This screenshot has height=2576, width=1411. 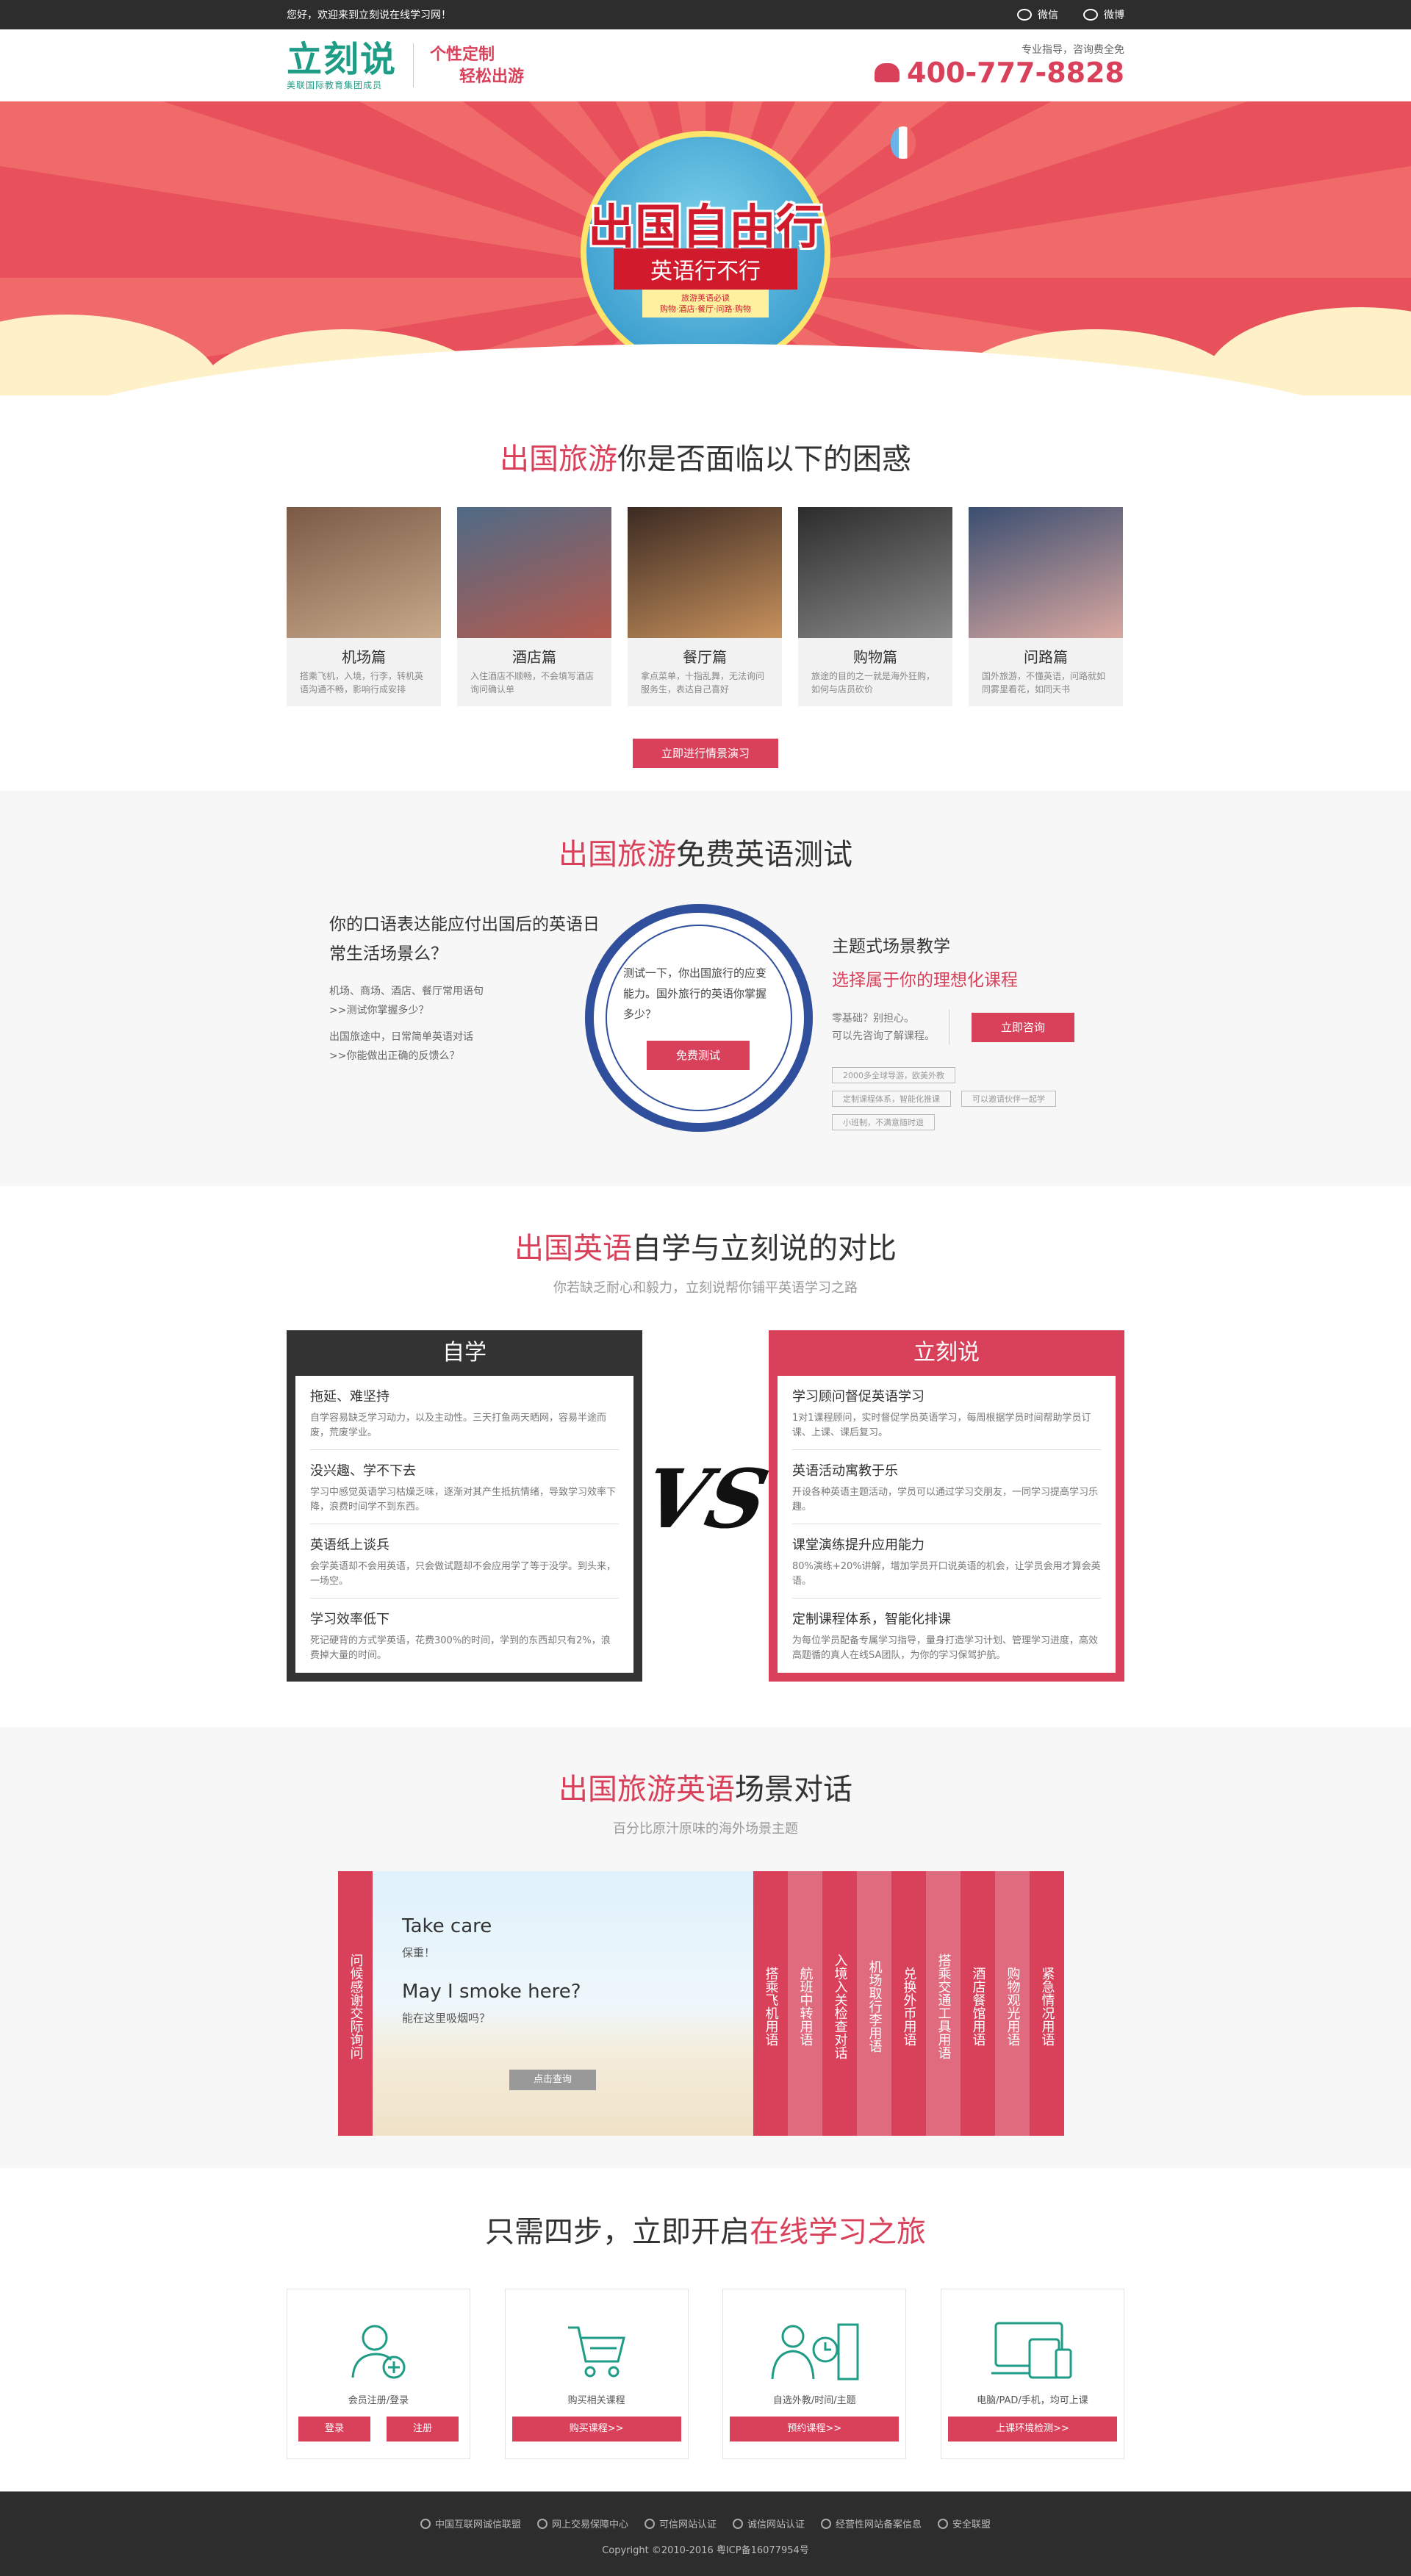 What do you see at coordinates (1023, 1027) in the screenshot?
I see `consult-button: 立即咨询` at bounding box center [1023, 1027].